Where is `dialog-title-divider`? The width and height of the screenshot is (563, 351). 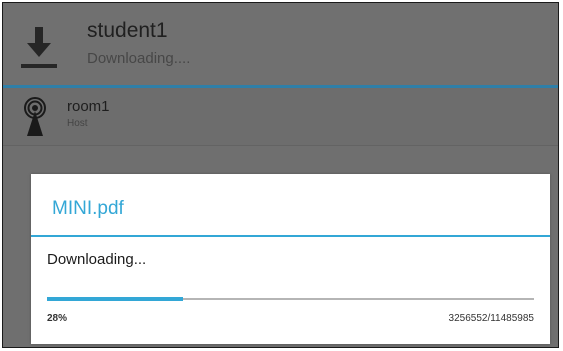
dialog-title-divider is located at coordinates (290, 236).